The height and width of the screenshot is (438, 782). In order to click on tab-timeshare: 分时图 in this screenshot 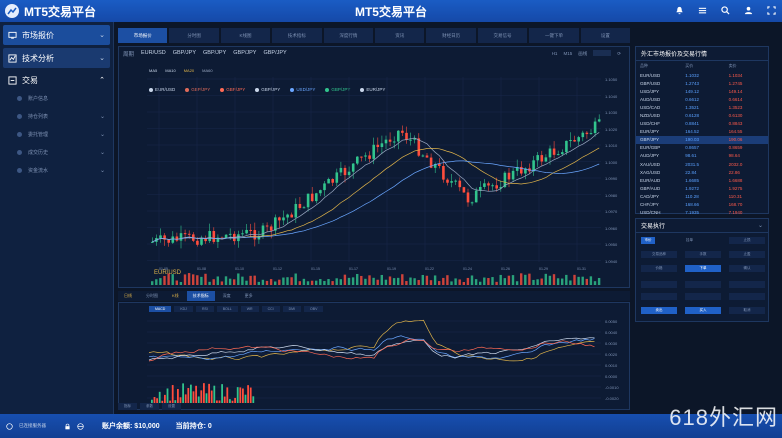, I will do `click(194, 35)`.